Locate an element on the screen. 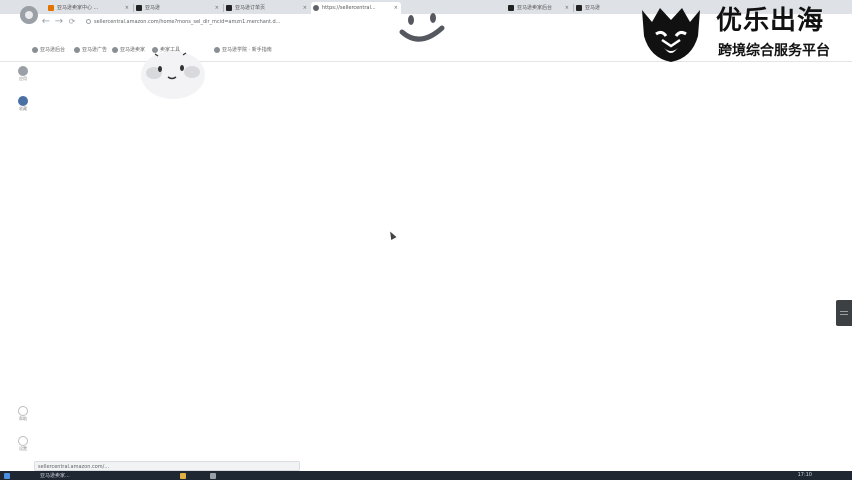  bookmark-item: 亚马逊学院 · 新手指南 is located at coordinates (243, 50).